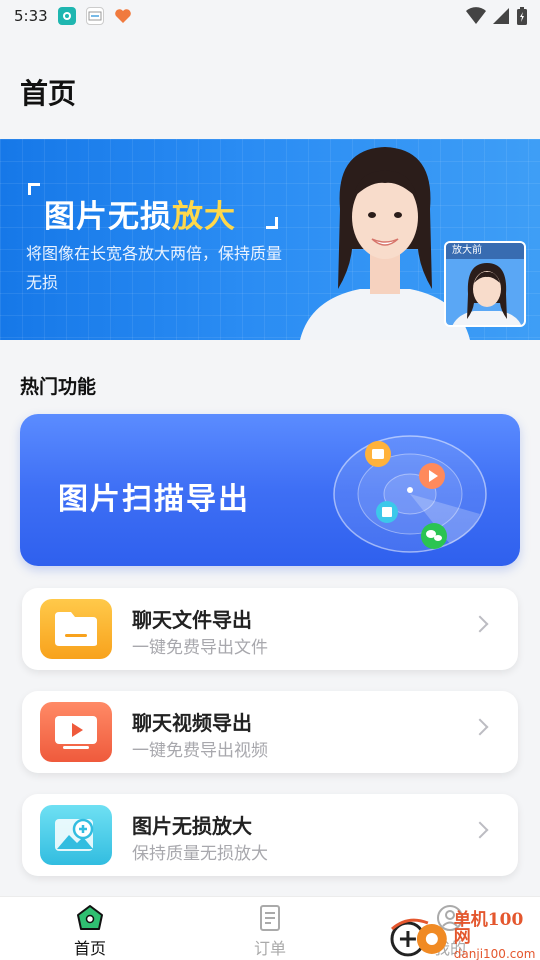 The image size is (540, 960). Describe the element at coordinates (58, 387) in the screenshot. I see `section-title-hot: 热门功能` at that location.